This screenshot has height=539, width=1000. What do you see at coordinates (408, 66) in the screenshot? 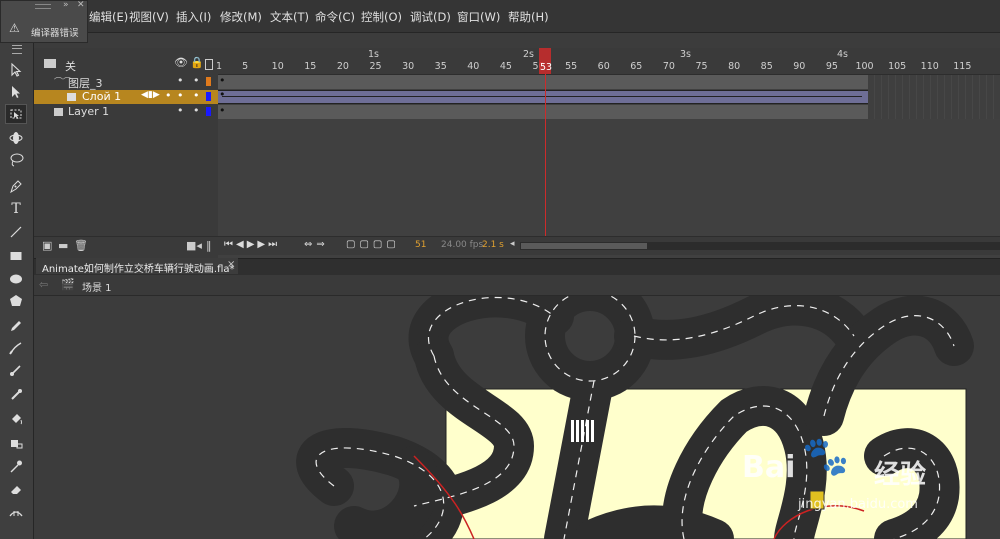
I see `frame-tick-label: 30` at bounding box center [408, 66].